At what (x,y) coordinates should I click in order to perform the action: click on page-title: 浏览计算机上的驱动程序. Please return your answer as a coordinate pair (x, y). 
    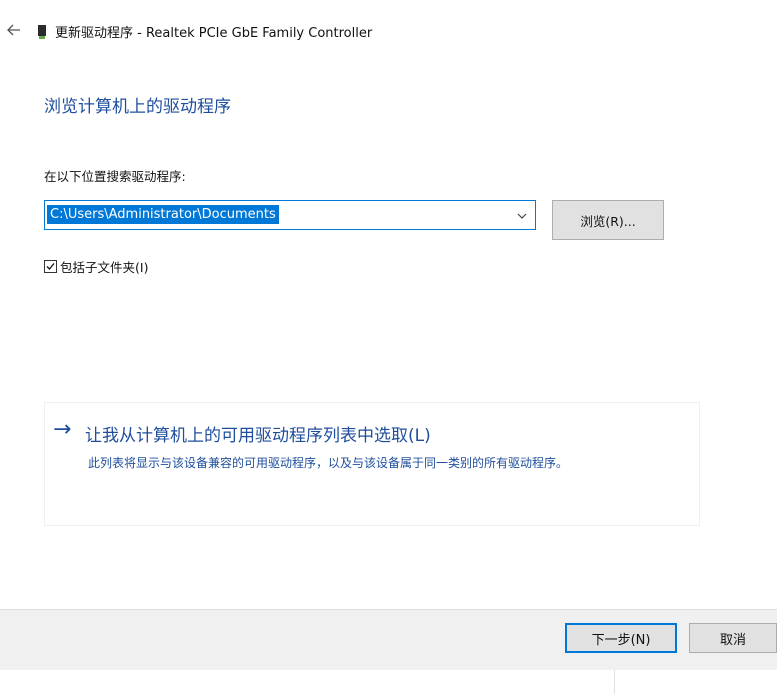
    Looking at the image, I should click on (137, 107).